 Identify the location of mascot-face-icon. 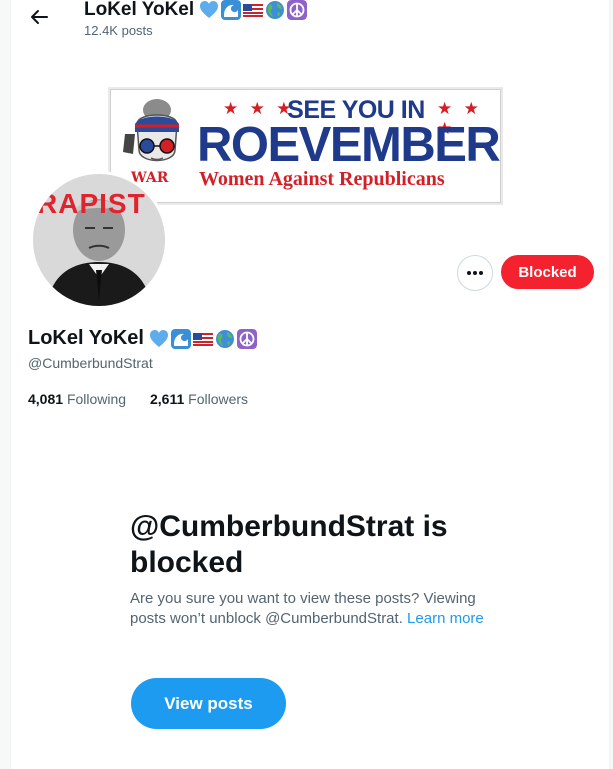
(151, 130).